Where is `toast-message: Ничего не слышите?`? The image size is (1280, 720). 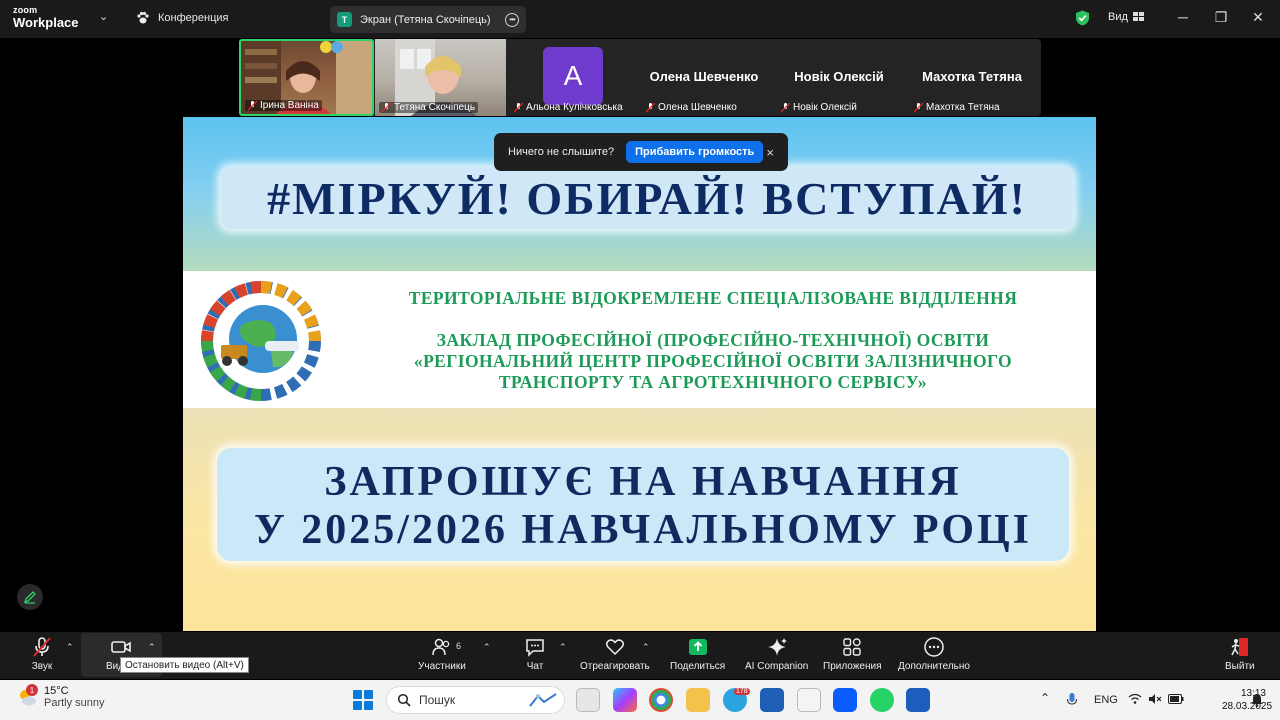
toast-message: Ничего не слышите? is located at coordinates (561, 152).